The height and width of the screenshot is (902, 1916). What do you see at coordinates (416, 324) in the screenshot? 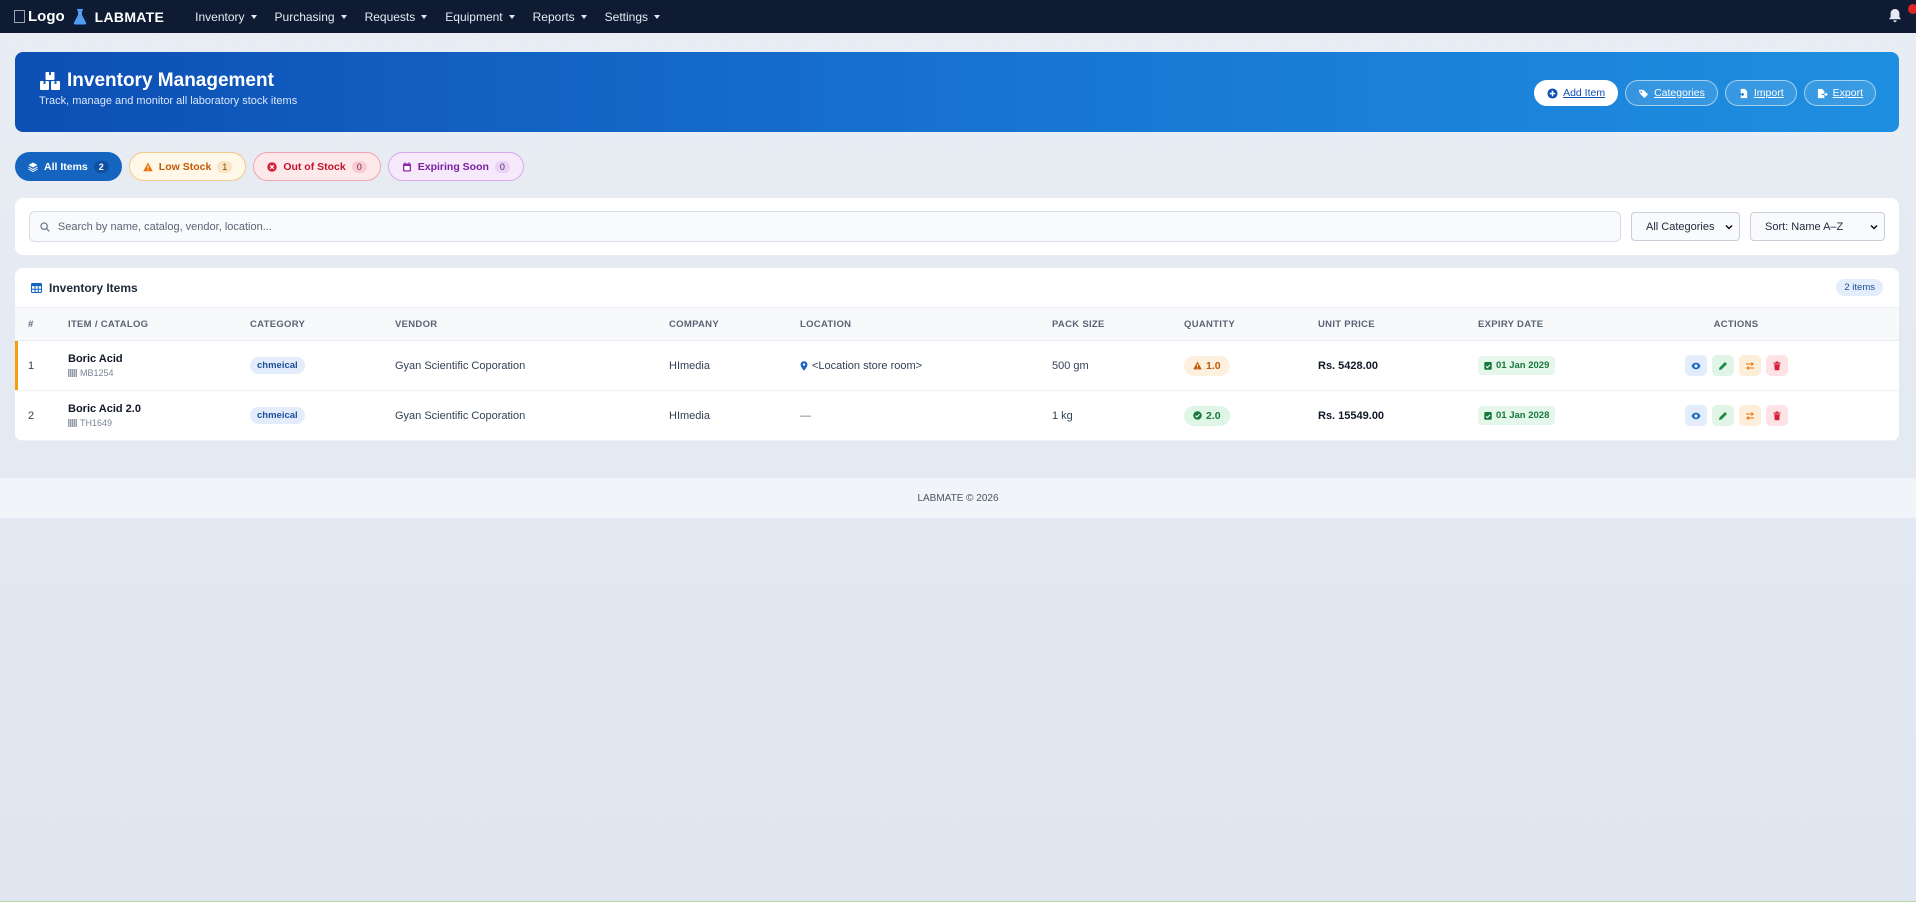
I see `col-vendor: VENDOR` at bounding box center [416, 324].